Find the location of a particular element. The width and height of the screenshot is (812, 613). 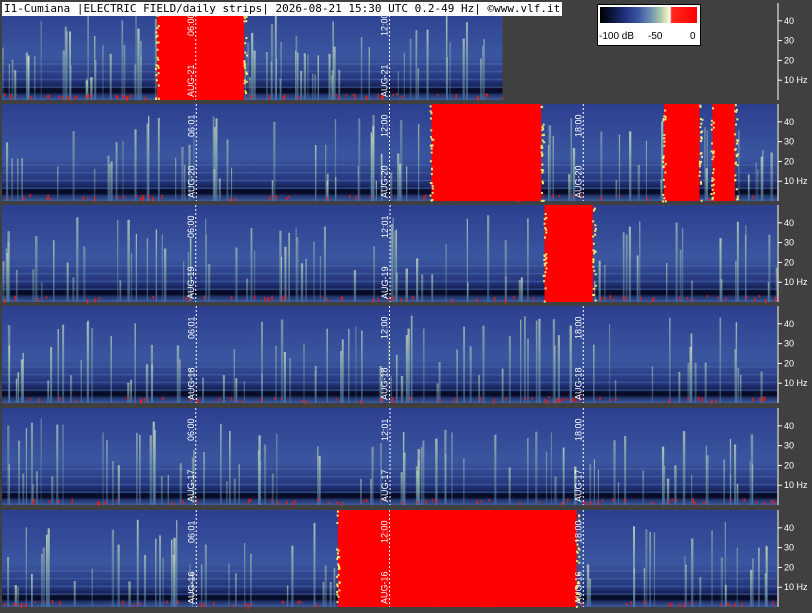

colorbar-min-label: -100 dB is located at coordinates (617, 36).